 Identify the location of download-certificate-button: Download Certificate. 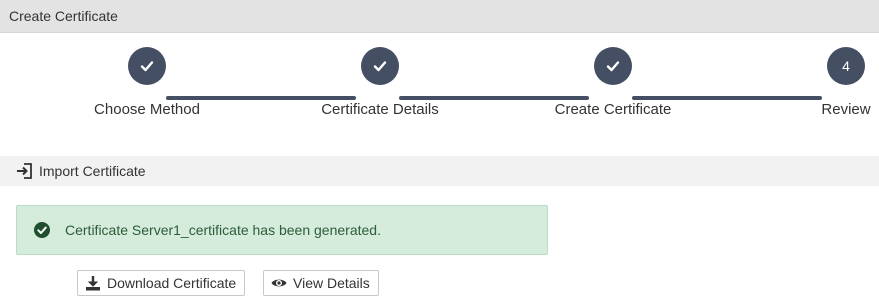
(161, 283).